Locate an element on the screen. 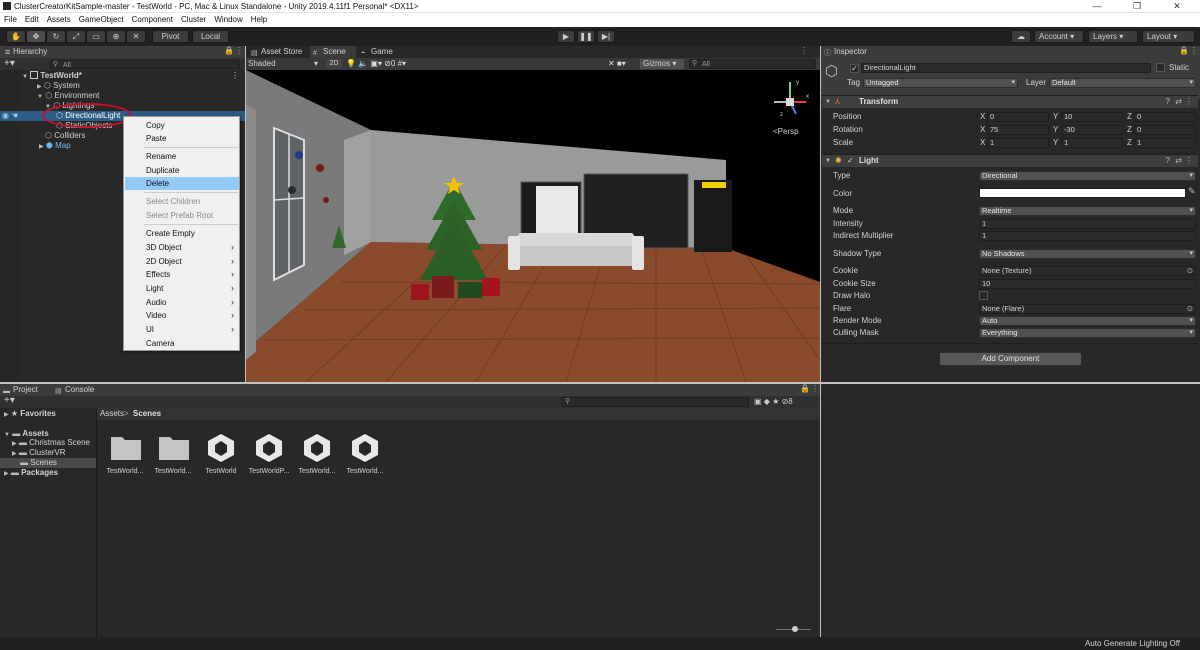 The image size is (1200, 650). presets-icon: ⇄ is located at coordinates (1178, 102).